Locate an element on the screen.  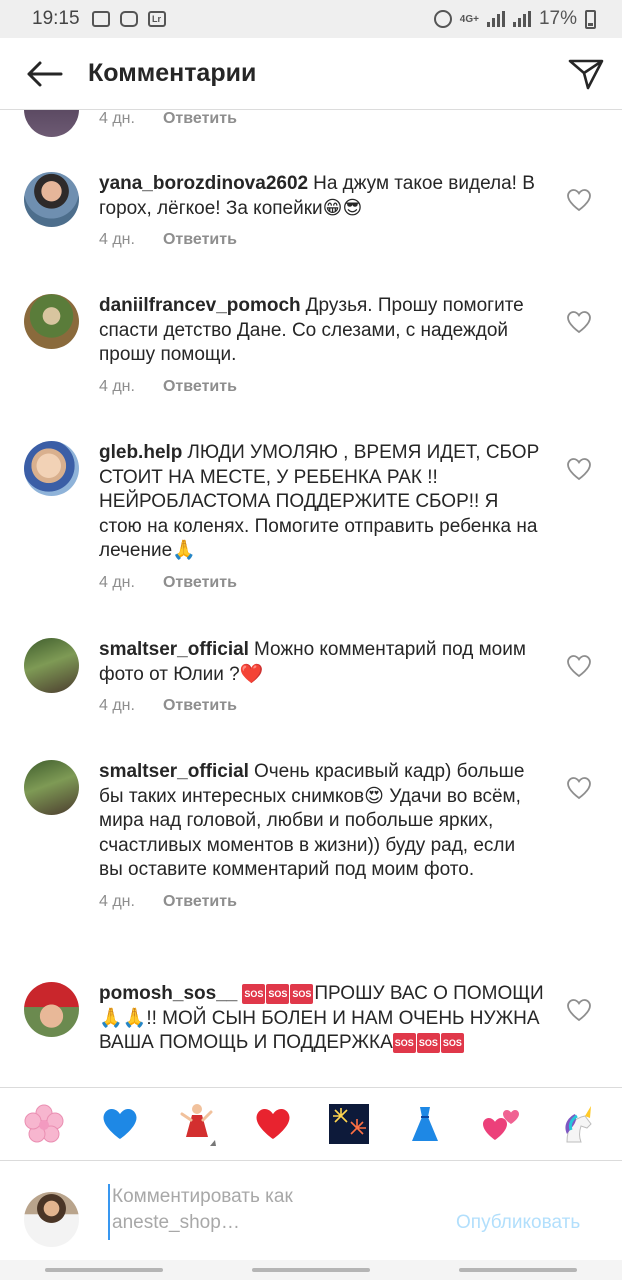
comment-input-placeholder: Комментировать как is located at coordinates (202, 1196).